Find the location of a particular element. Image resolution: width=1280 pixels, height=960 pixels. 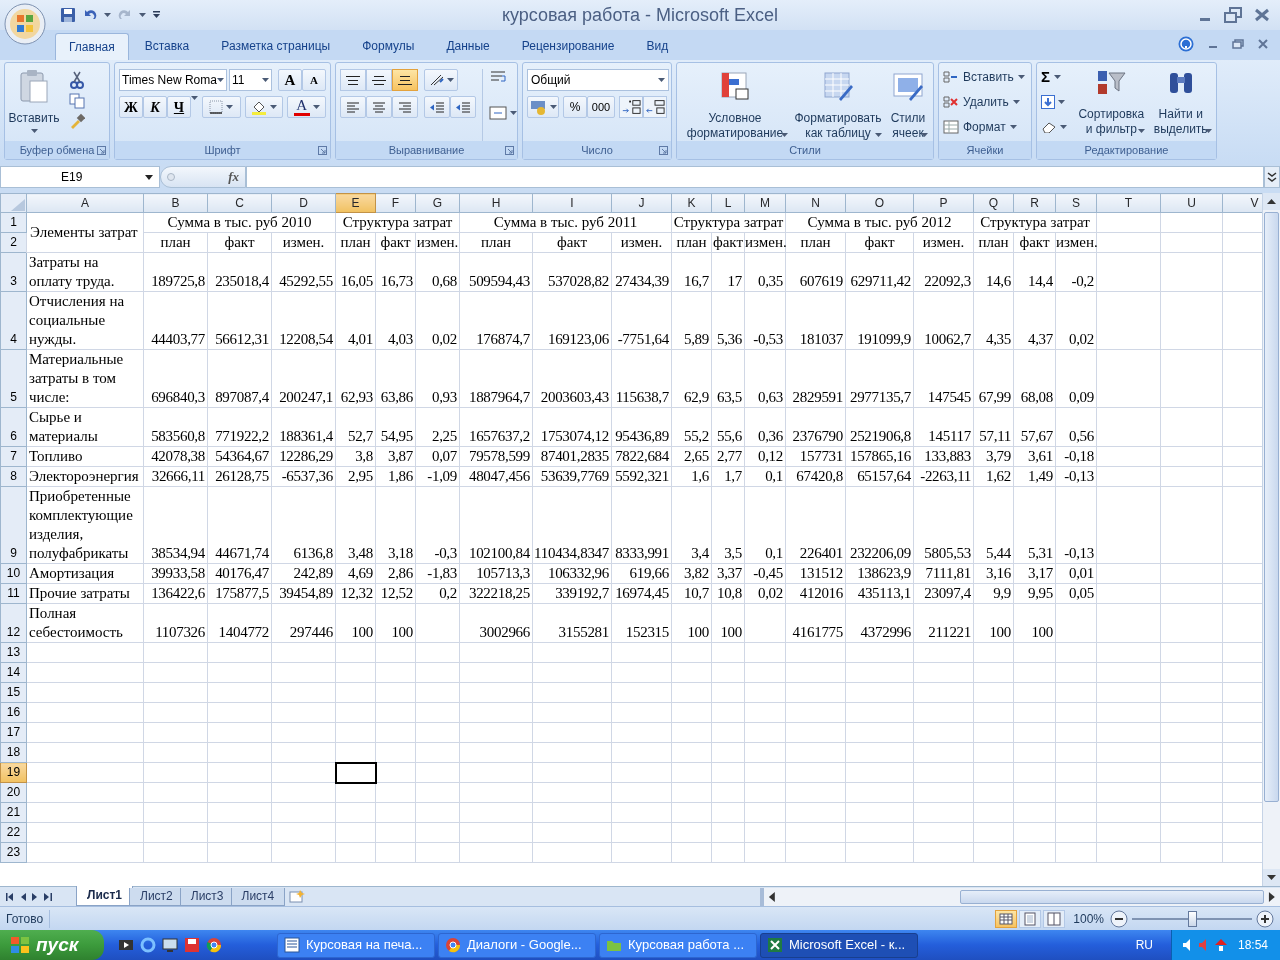

increase-decimal-icon is located at coordinates (631, 107).